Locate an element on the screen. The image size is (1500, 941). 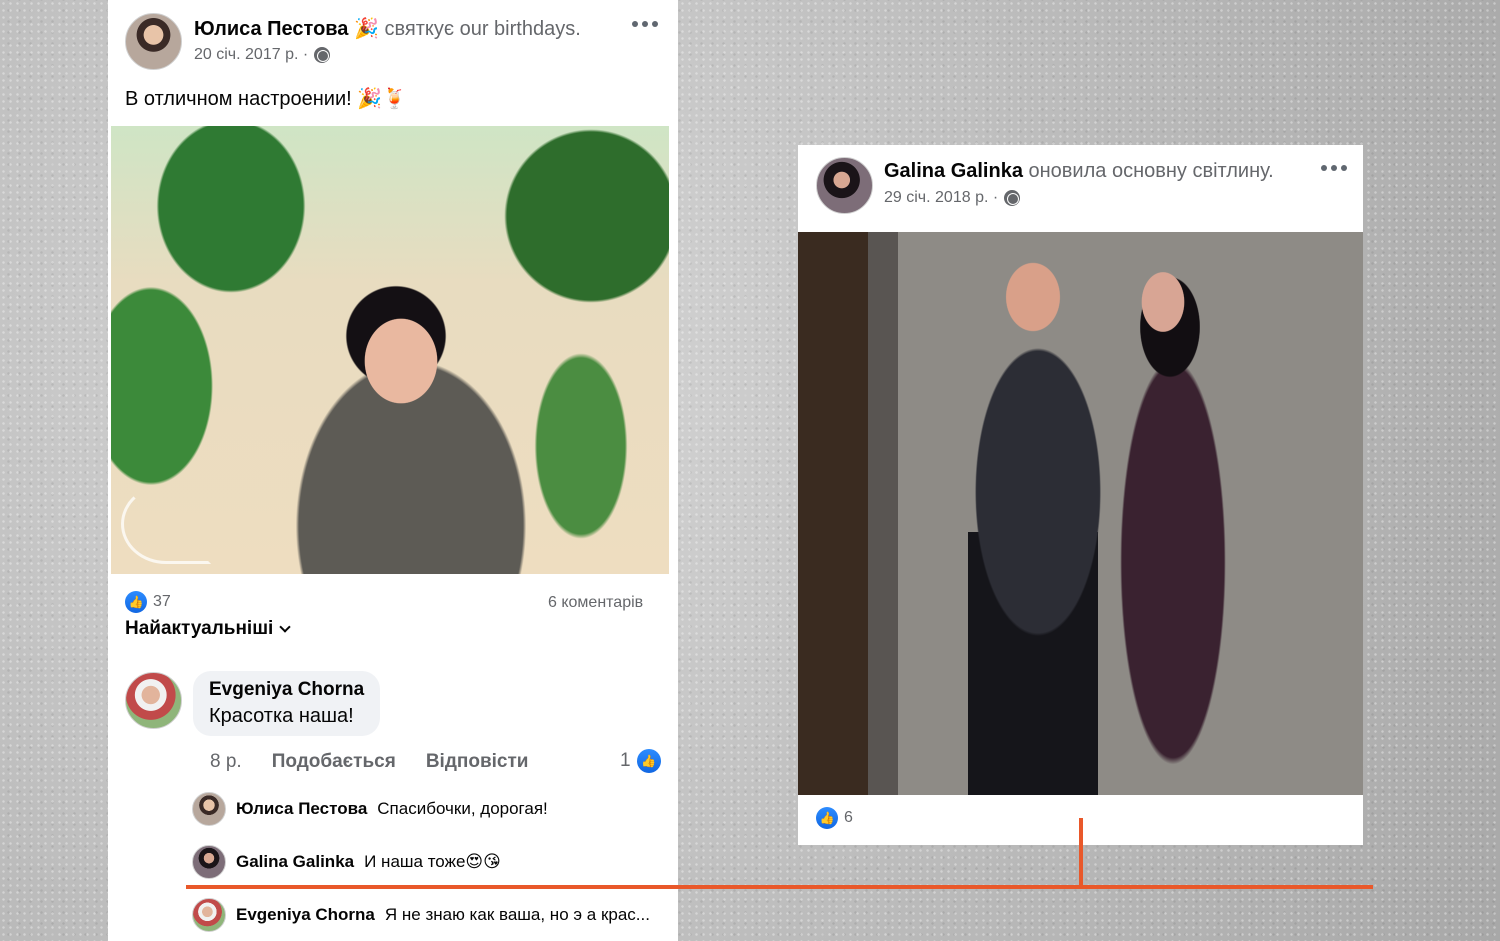
comment-sort-dropdown: Найактуальніші is located at coordinates (208, 629).